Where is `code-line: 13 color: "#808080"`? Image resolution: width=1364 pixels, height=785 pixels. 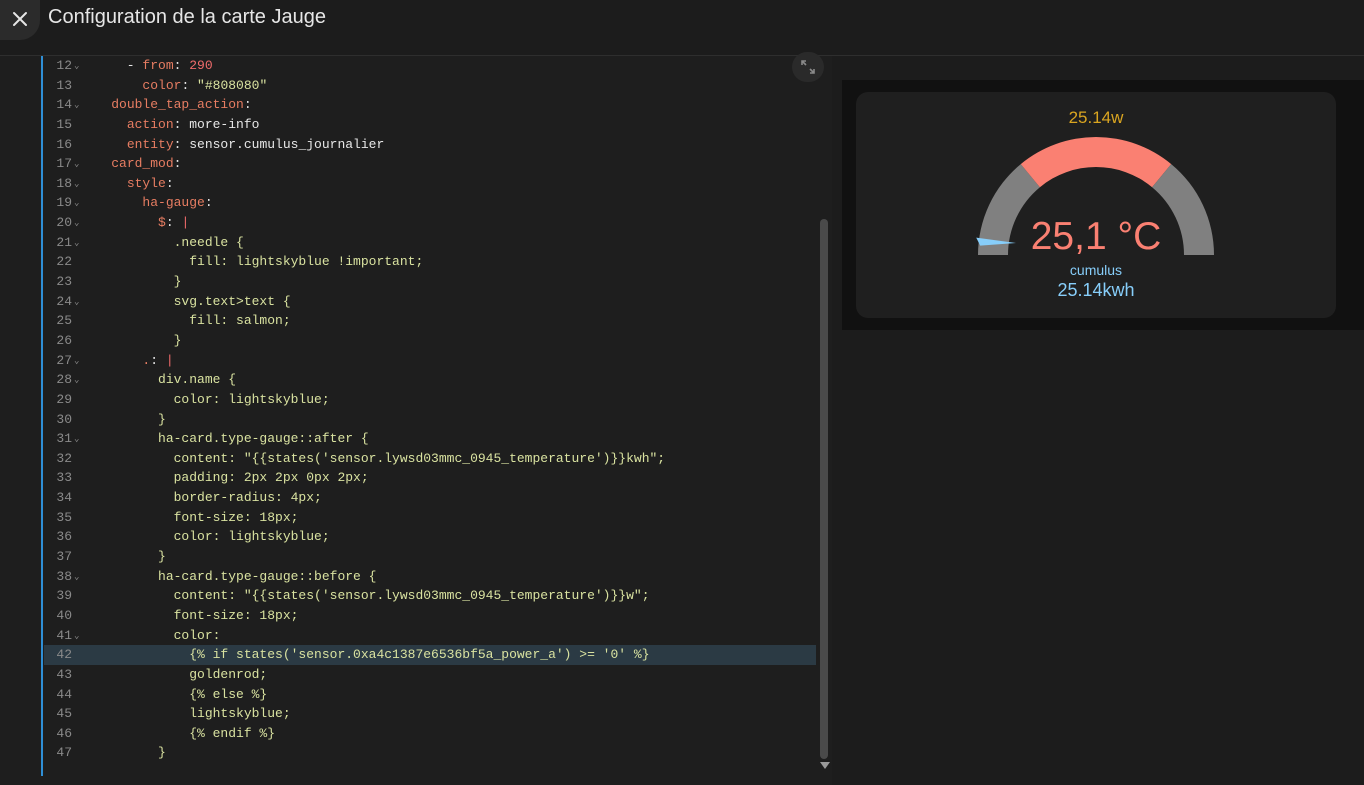 code-line: 13 color: "#808080" is located at coordinates (430, 86).